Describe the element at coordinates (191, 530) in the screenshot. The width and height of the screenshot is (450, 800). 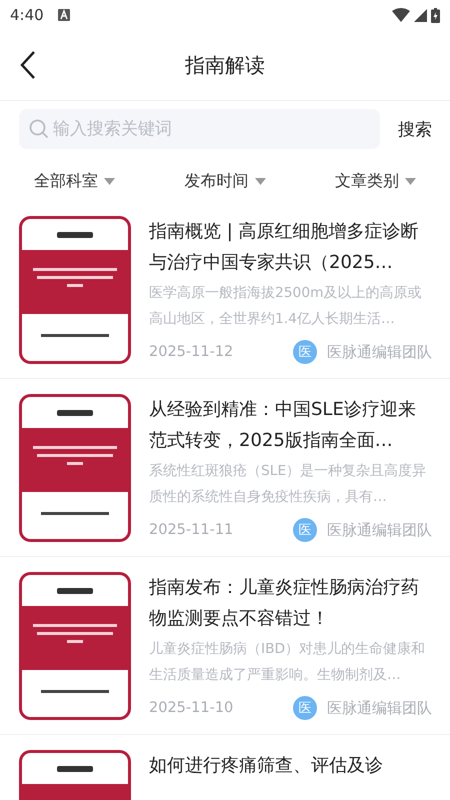
I see `article-date: 2025-11-11` at that location.